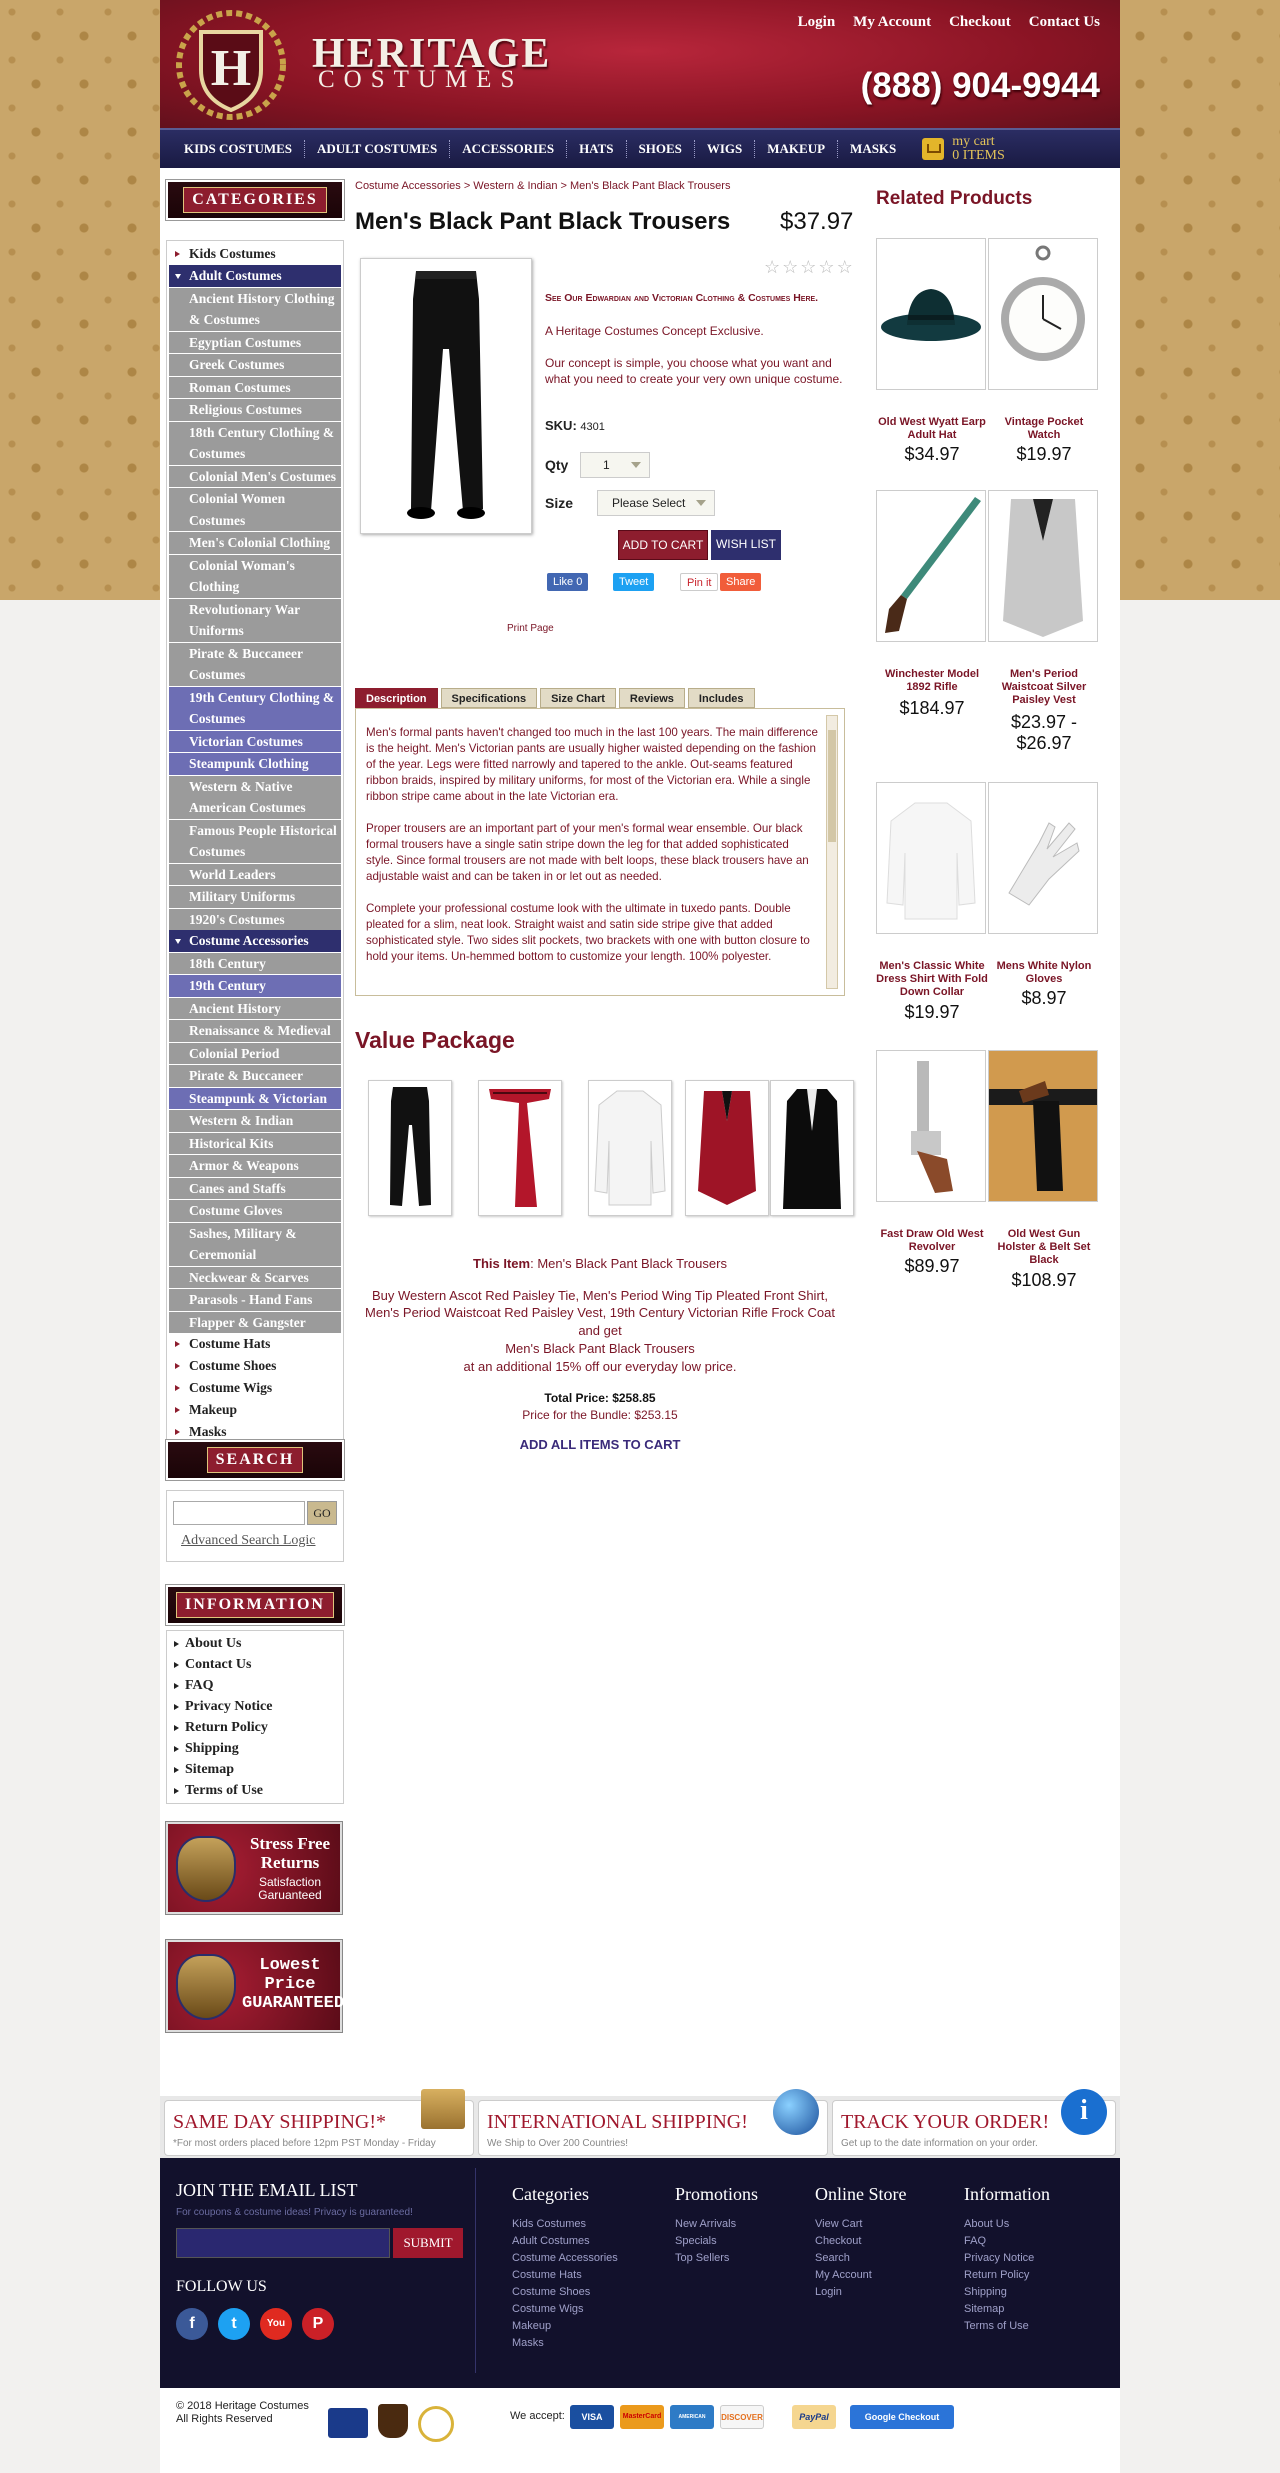 The width and height of the screenshot is (1280, 2473). Describe the element at coordinates (999, 2326) in the screenshot. I see `footer-link: Terms of Use` at that location.